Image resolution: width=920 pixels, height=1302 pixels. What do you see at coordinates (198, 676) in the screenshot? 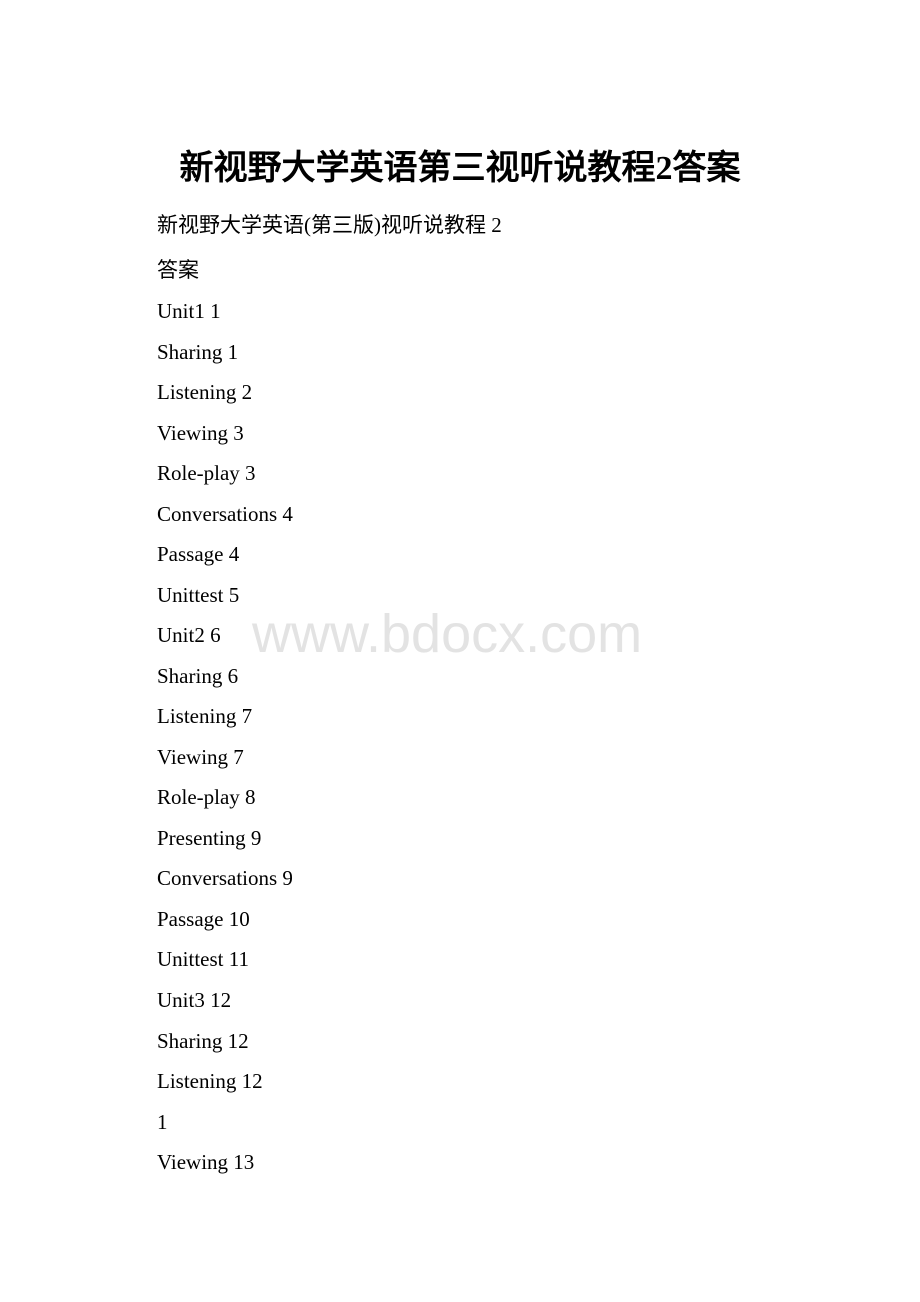
I see `toc-entry: Sharing 6` at bounding box center [198, 676].